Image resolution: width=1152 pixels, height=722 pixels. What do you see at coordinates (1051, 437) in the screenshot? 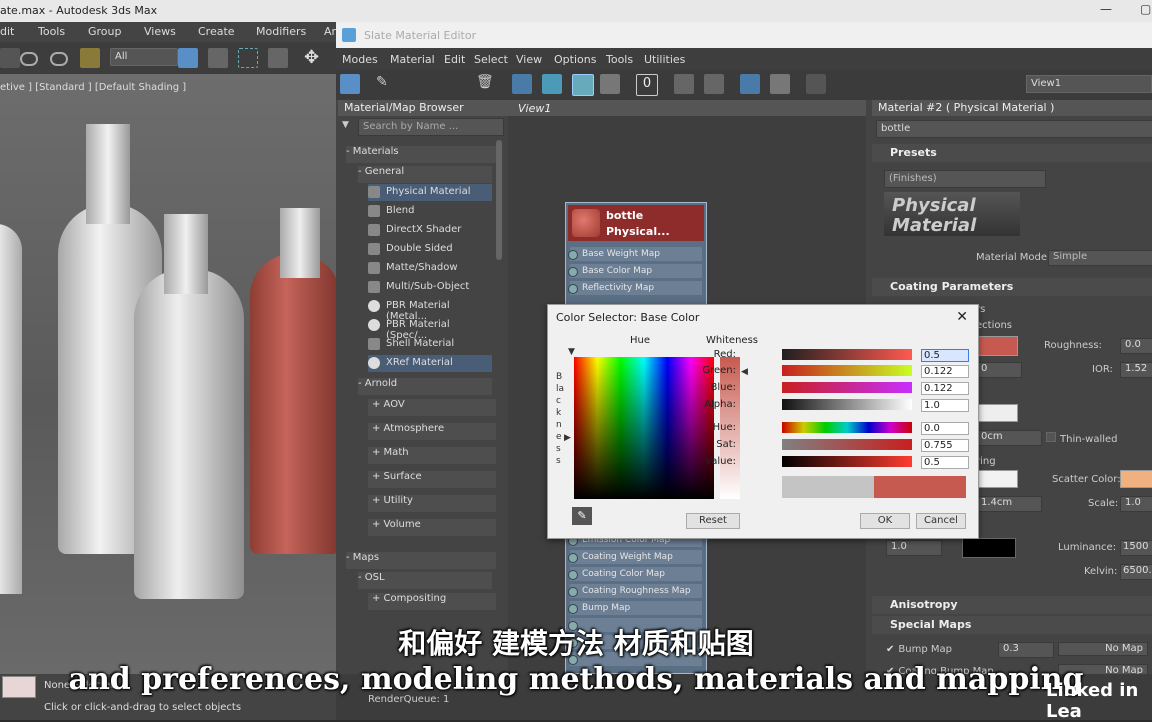
I see `checkbox-icon` at bounding box center [1051, 437].